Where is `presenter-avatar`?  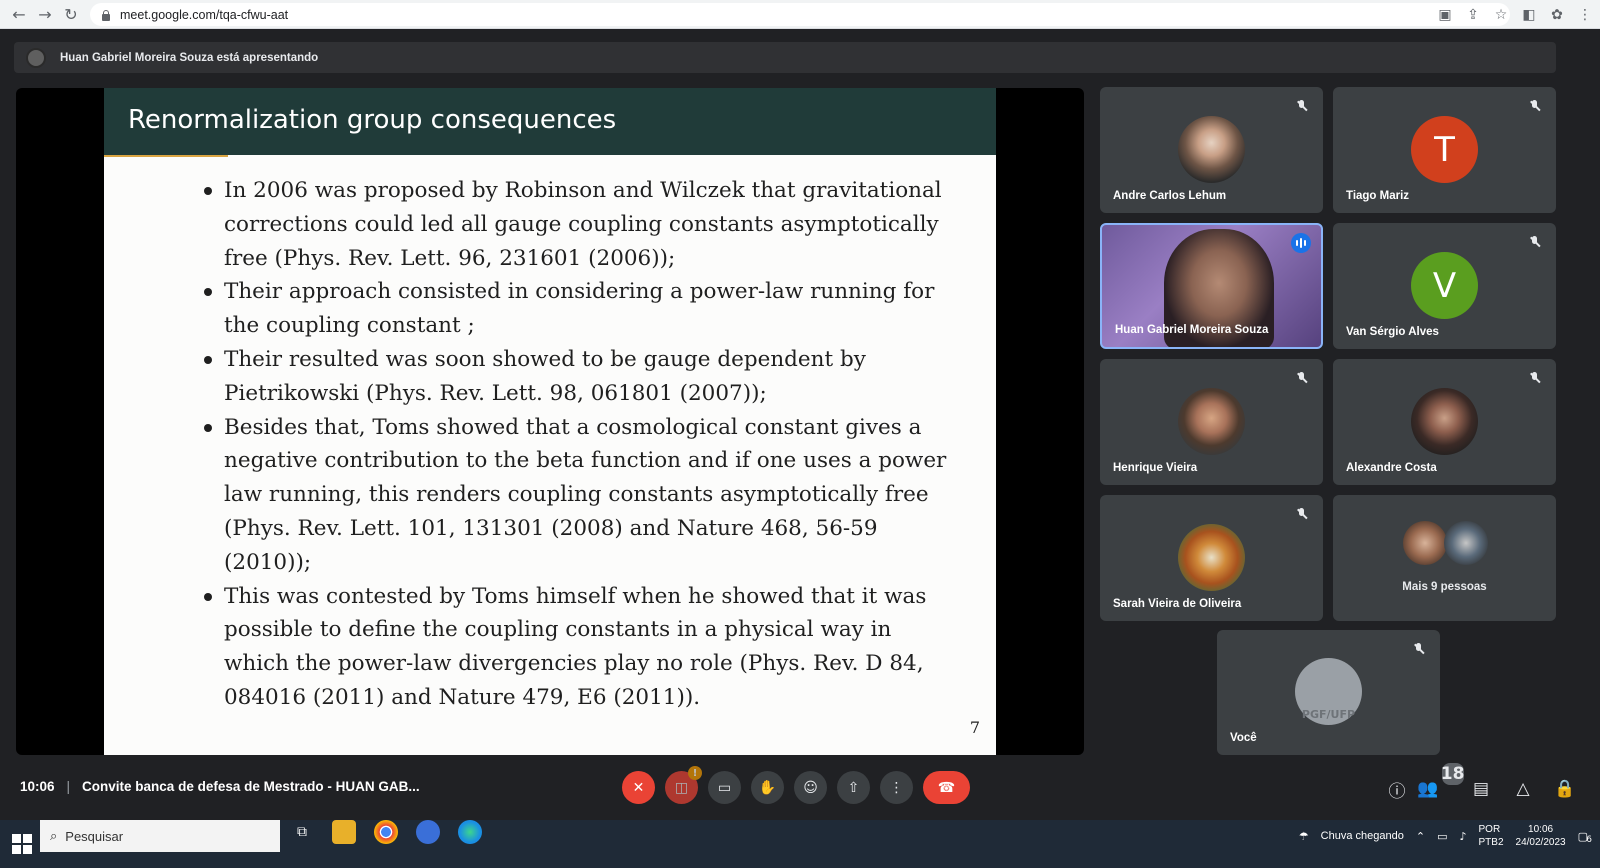 presenter-avatar is located at coordinates (36, 57).